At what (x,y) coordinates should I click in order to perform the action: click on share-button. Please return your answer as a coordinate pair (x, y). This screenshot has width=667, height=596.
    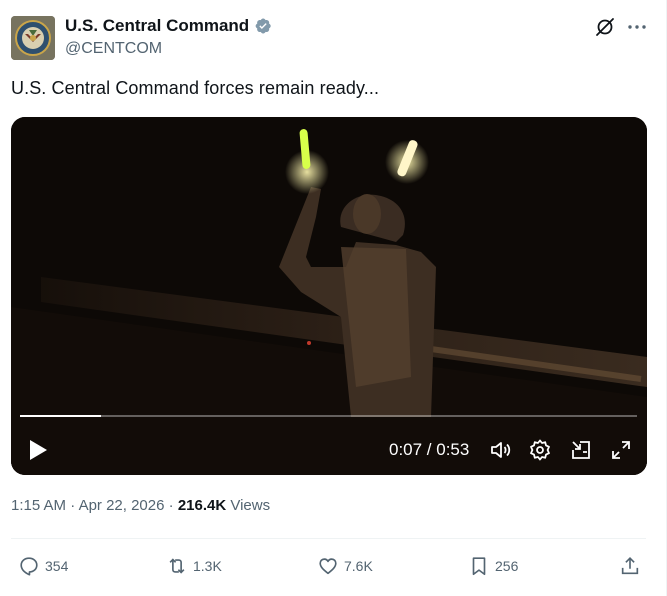
    Looking at the image, I should click on (630, 566).